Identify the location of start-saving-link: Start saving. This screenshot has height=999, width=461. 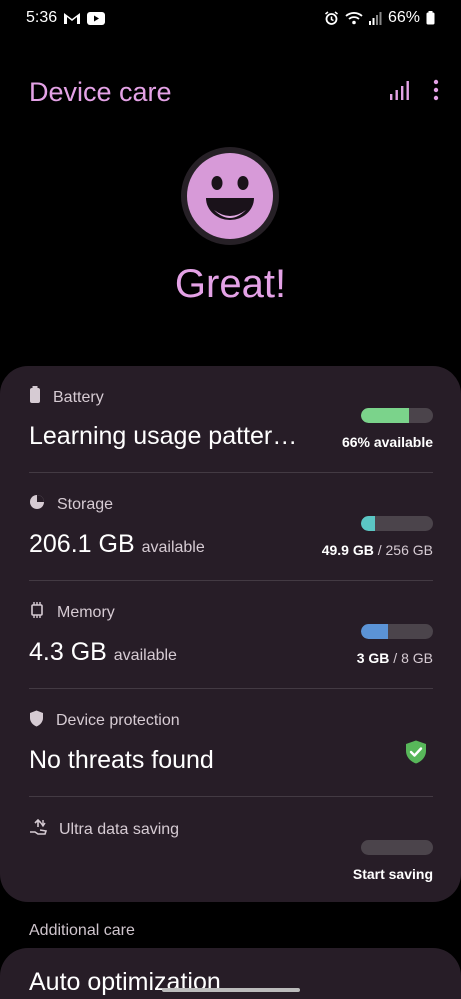
(393, 874).